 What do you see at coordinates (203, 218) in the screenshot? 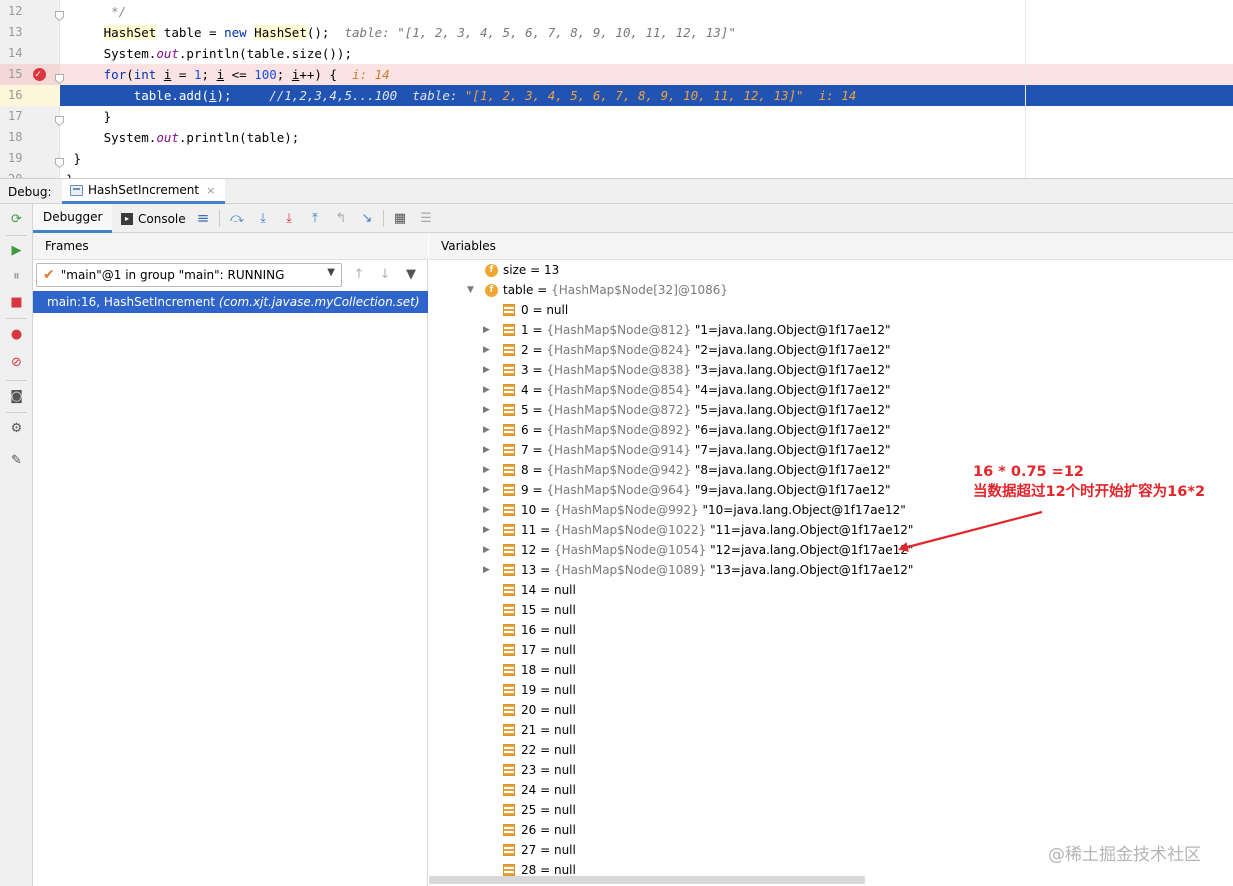
I see `layout-menu-icon: ≡` at bounding box center [203, 218].